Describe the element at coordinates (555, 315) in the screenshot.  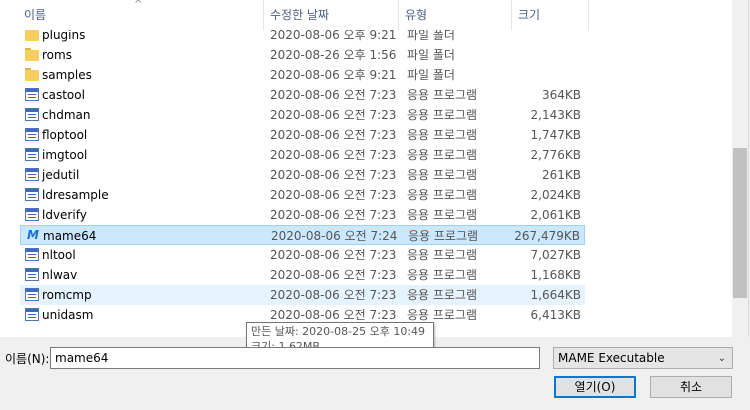
I see `file-size: 6,413KB` at that location.